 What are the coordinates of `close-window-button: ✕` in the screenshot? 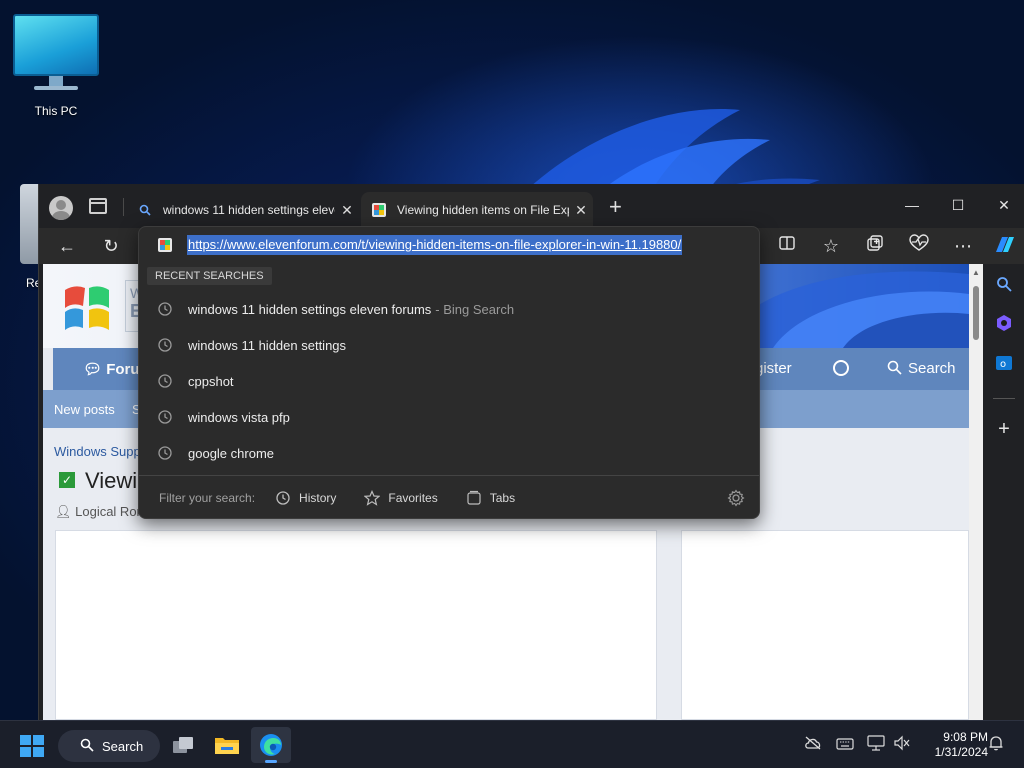 It's located at (1002, 205).